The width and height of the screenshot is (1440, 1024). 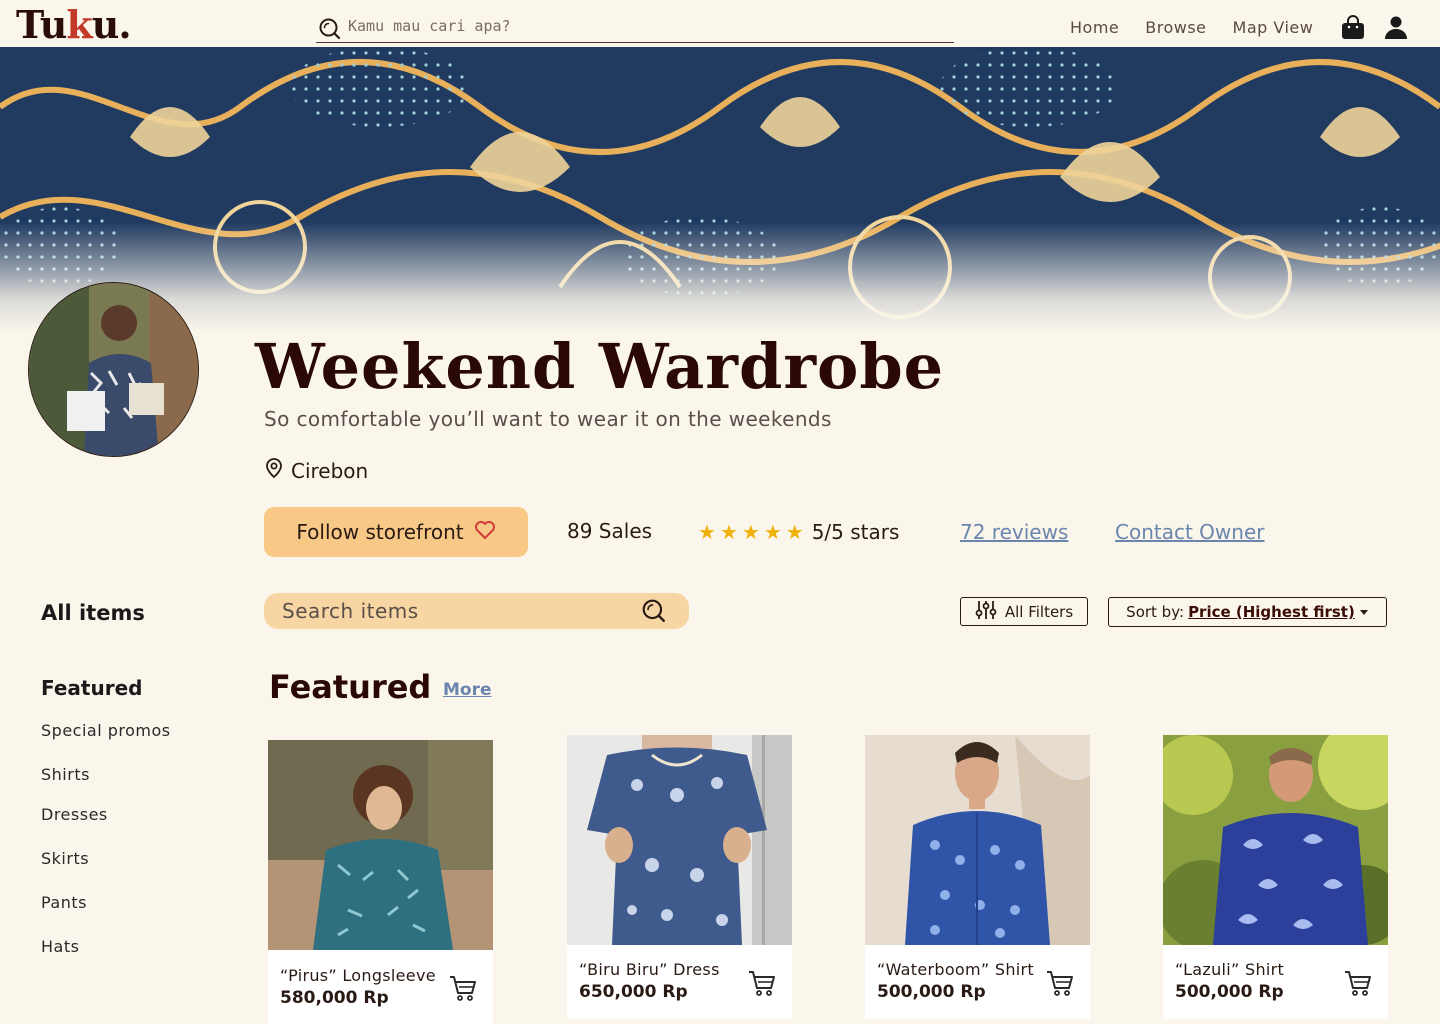 I want to click on filter-sliders-icon, so click(x=986, y=612).